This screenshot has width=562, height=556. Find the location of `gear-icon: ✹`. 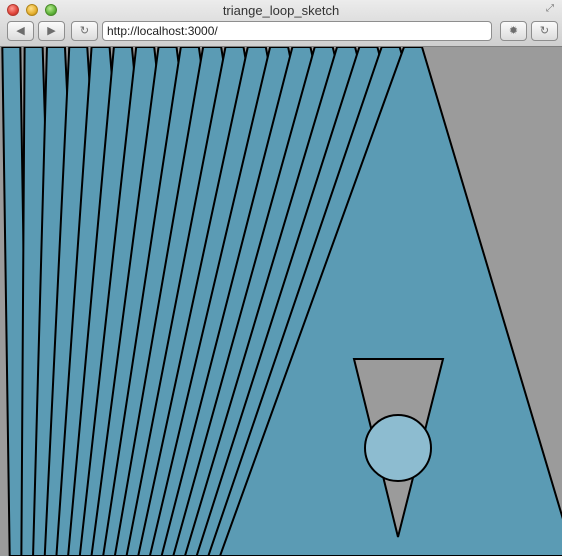

gear-icon: ✹ is located at coordinates (513, 31).